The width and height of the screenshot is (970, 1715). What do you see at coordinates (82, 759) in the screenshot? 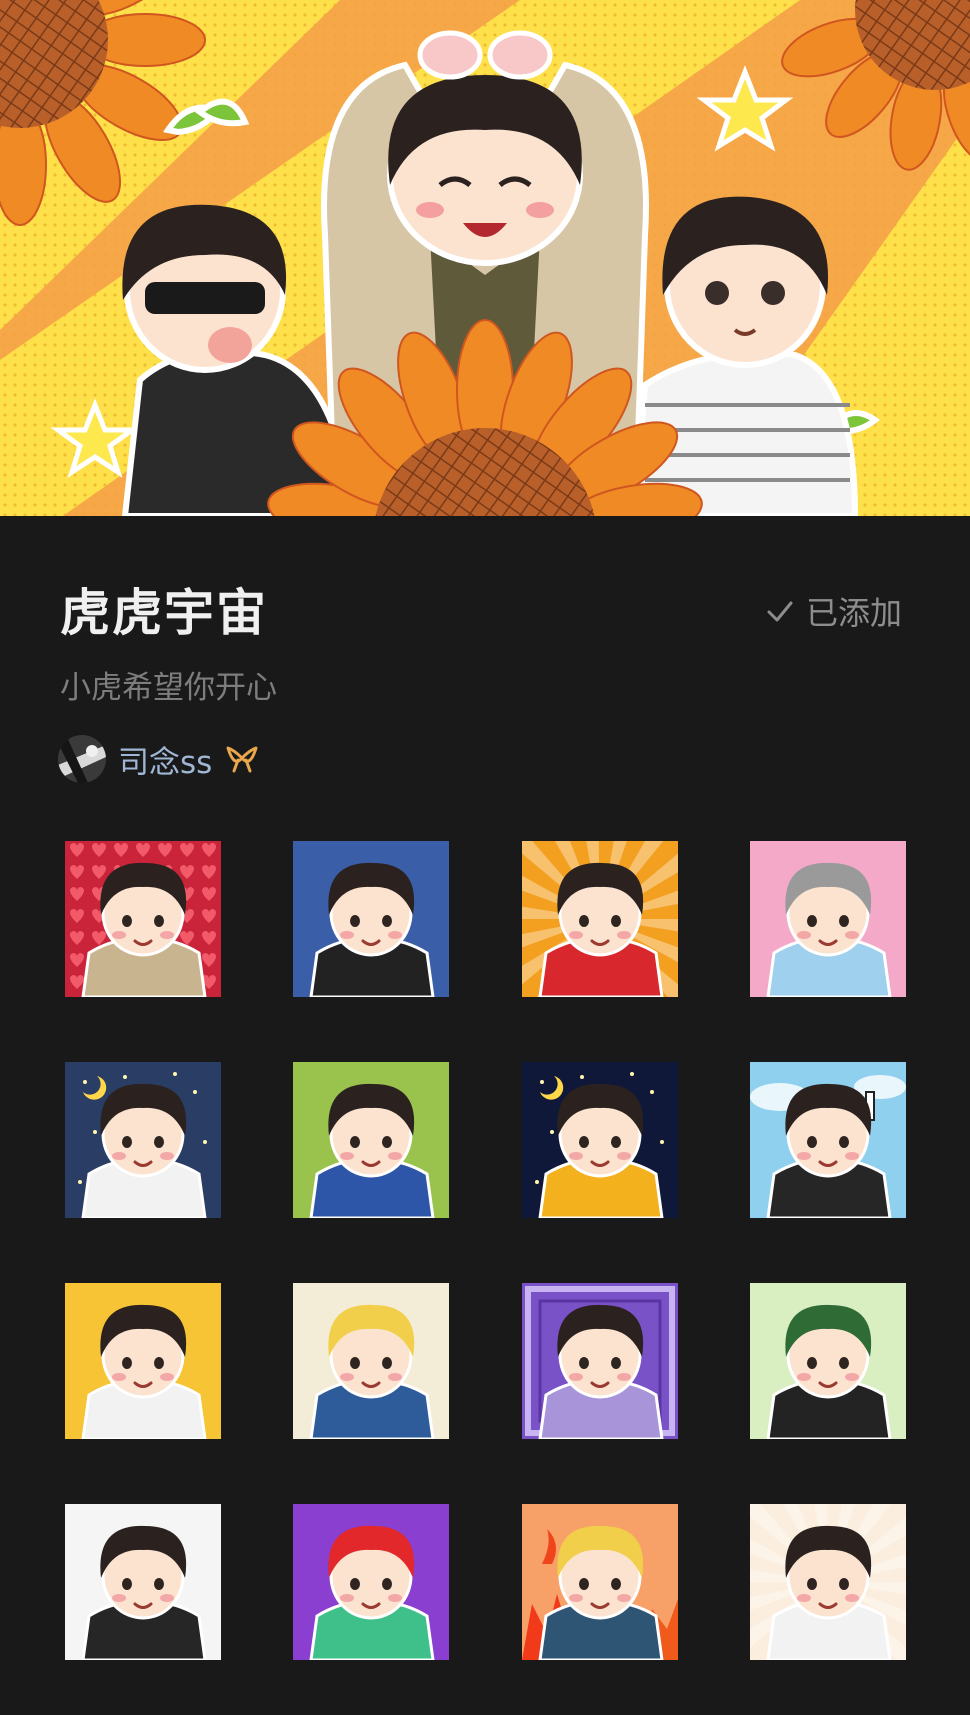
I see `avatar` at bounding box center [82, 759].